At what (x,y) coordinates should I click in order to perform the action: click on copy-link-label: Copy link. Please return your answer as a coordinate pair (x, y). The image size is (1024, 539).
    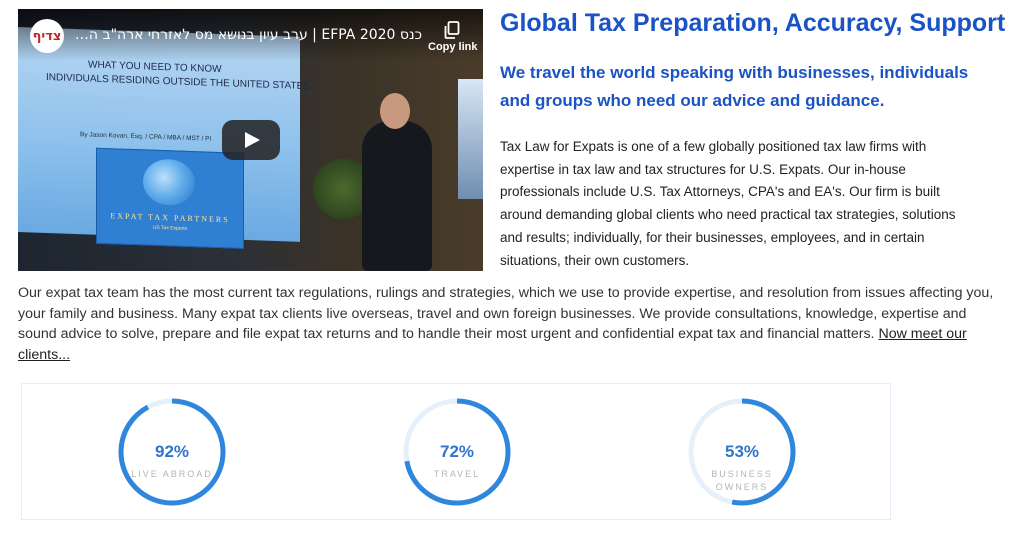
    Looking at the image, I should click on (453, 47).